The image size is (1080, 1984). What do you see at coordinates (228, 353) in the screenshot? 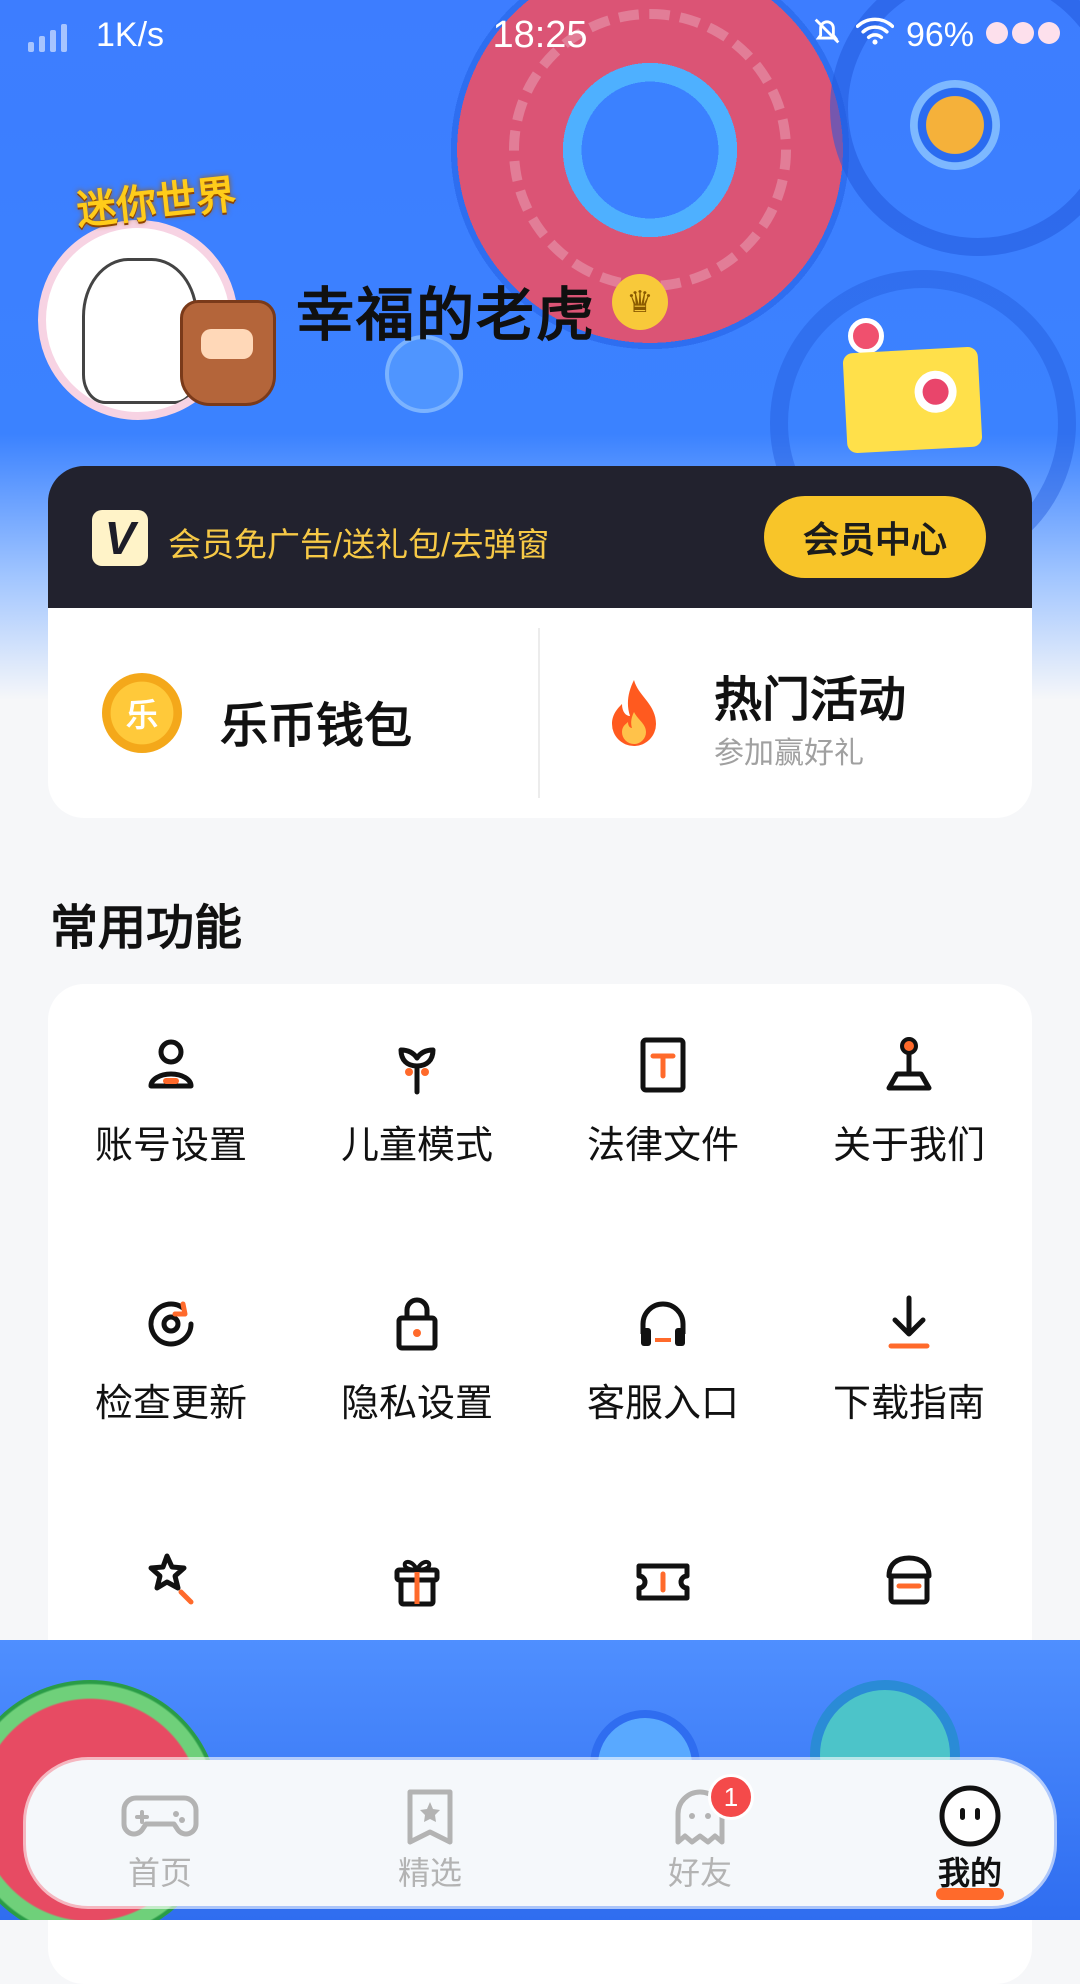
I see `mascot-icon` at bounding box center [228, 353].